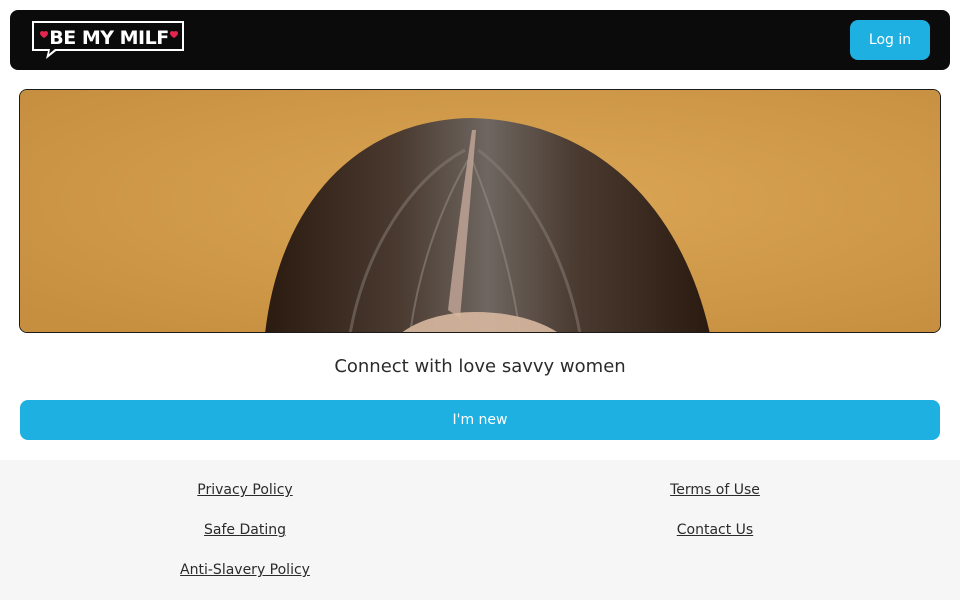 The width and height of the screenshot is (960, 600). What do you see at coordinates (715, 500) in the screenshot?
I see `terms-of-use-link: Terms of Use` at bounding box center [715, 500].